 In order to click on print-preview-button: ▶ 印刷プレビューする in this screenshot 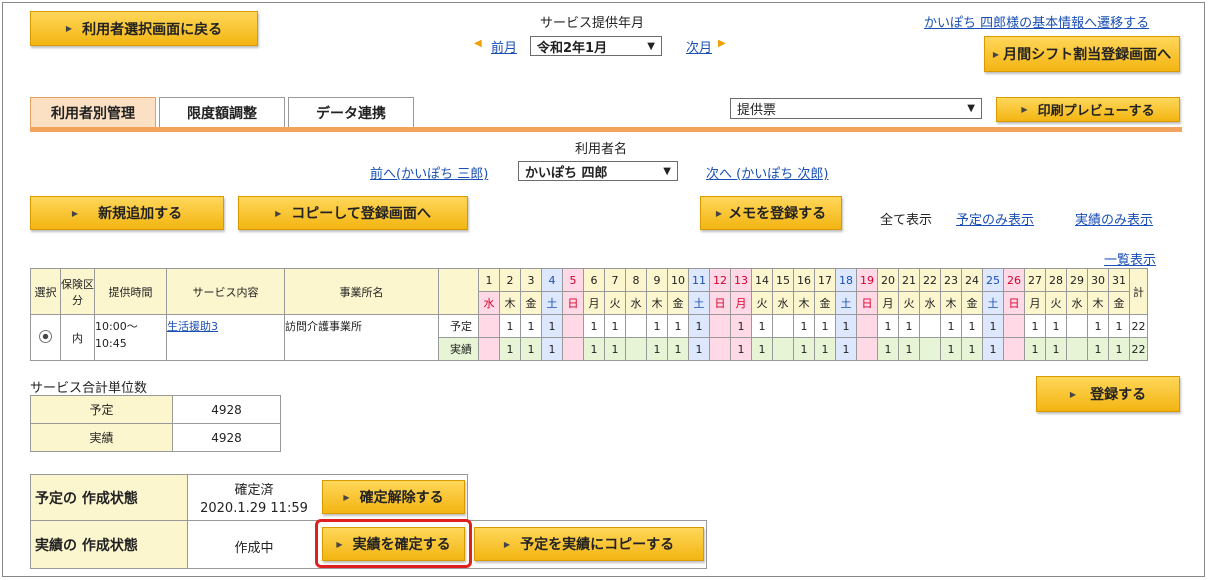, I will do `click(1088, 109)`.